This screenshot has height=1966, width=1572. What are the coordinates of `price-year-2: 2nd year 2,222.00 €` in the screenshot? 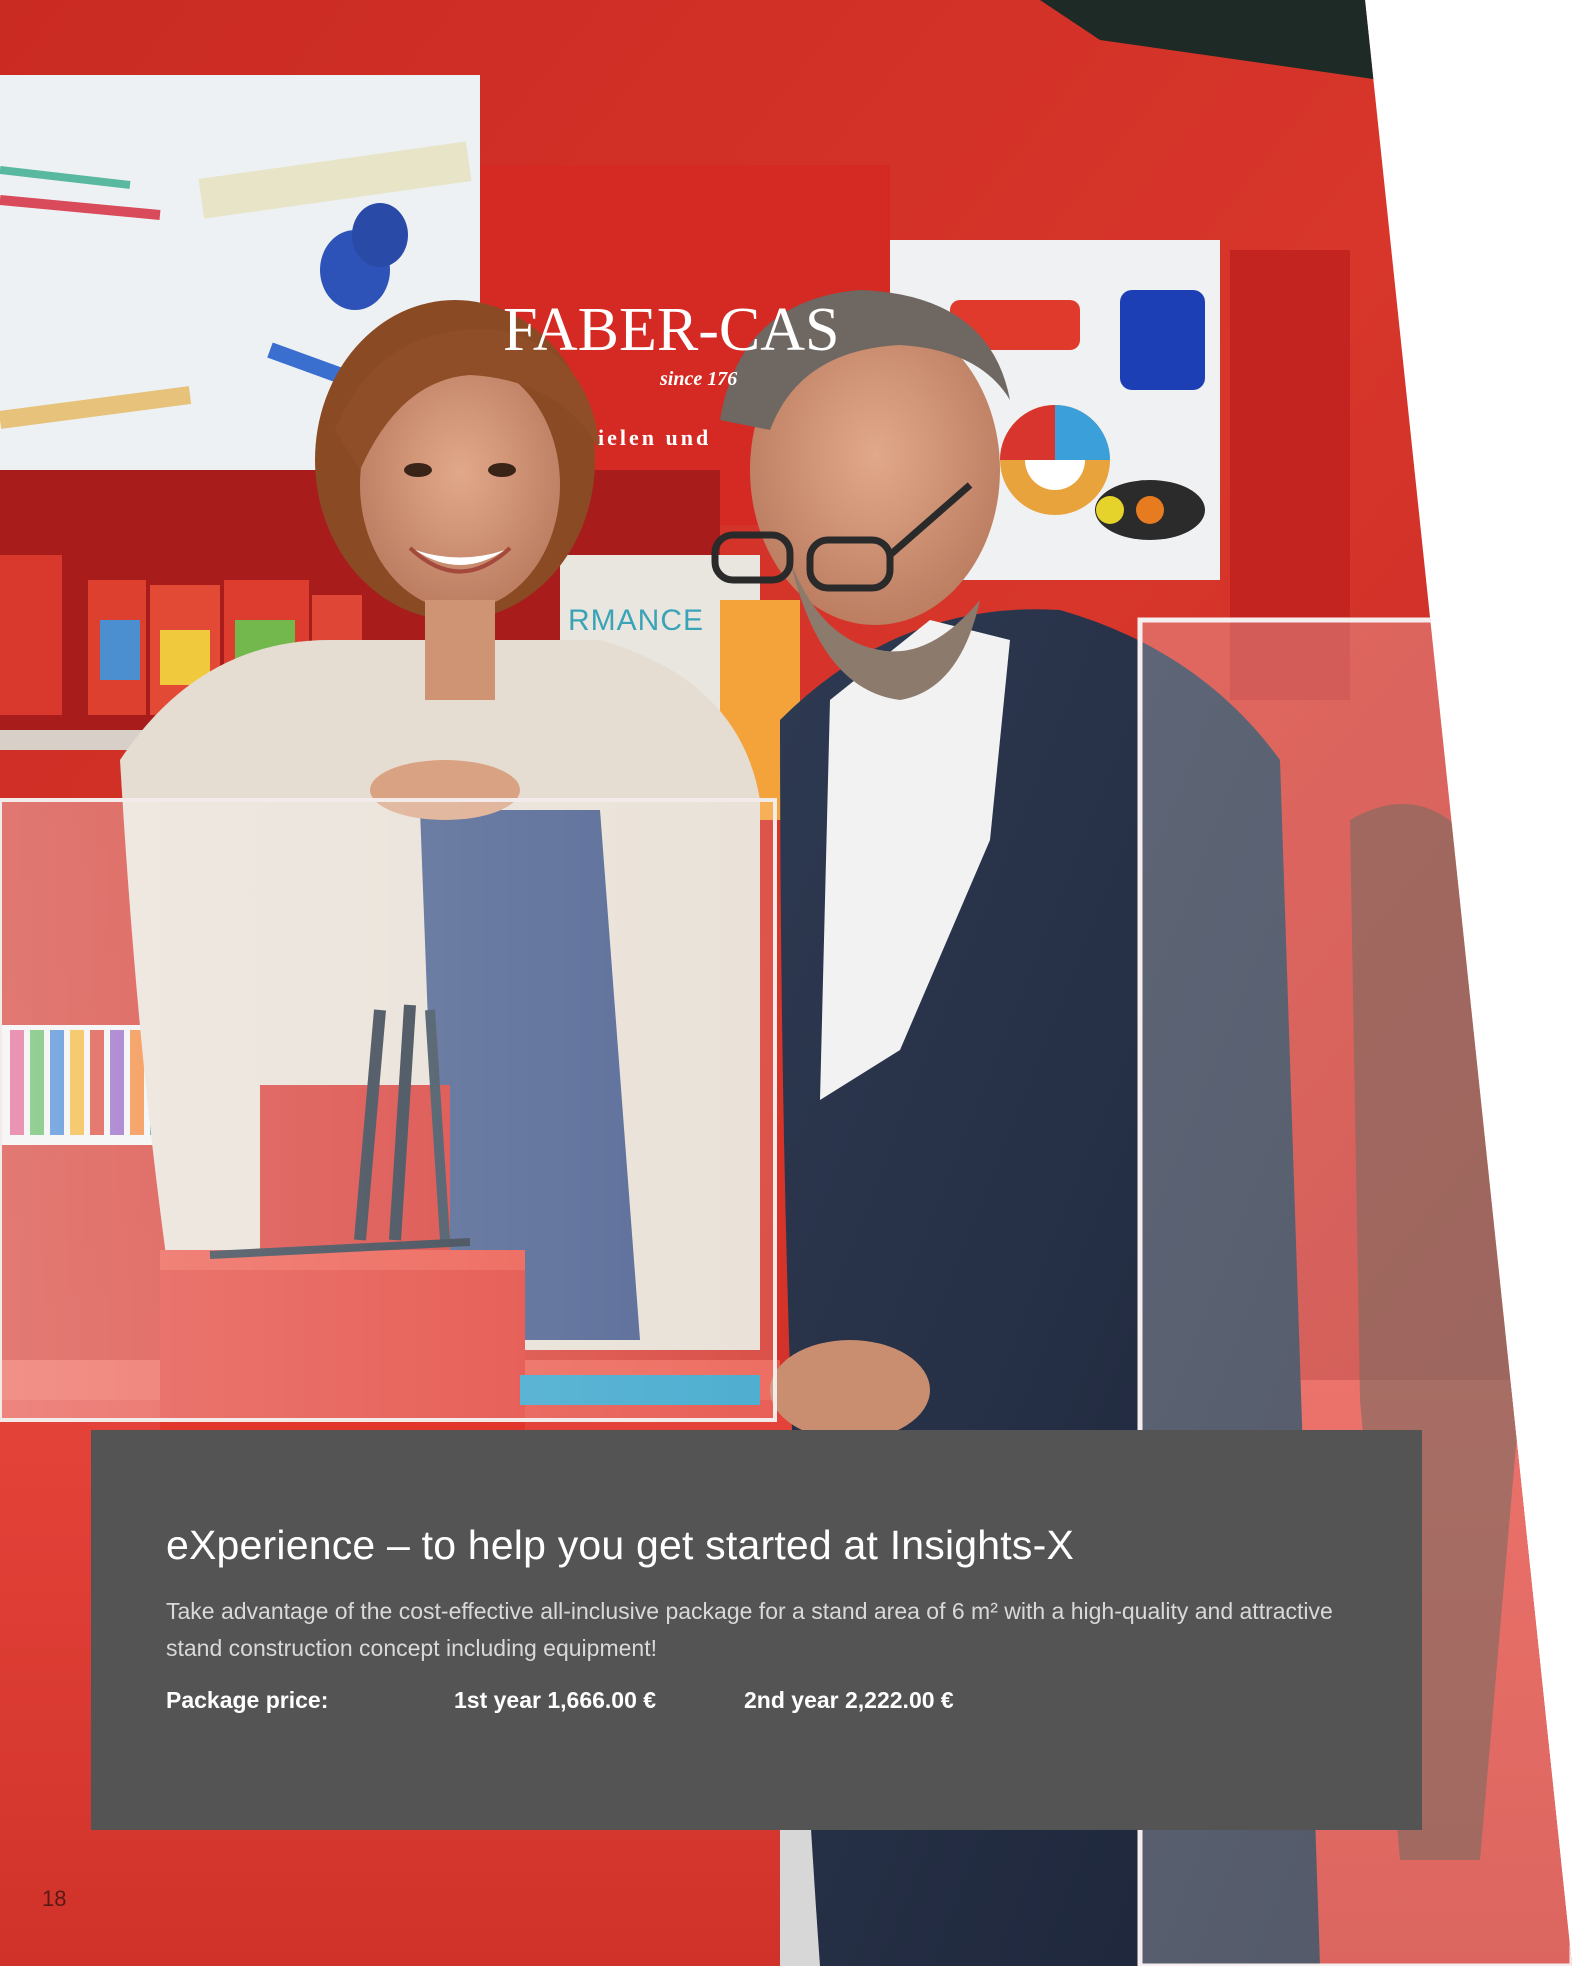 It's located at (849, 1700).